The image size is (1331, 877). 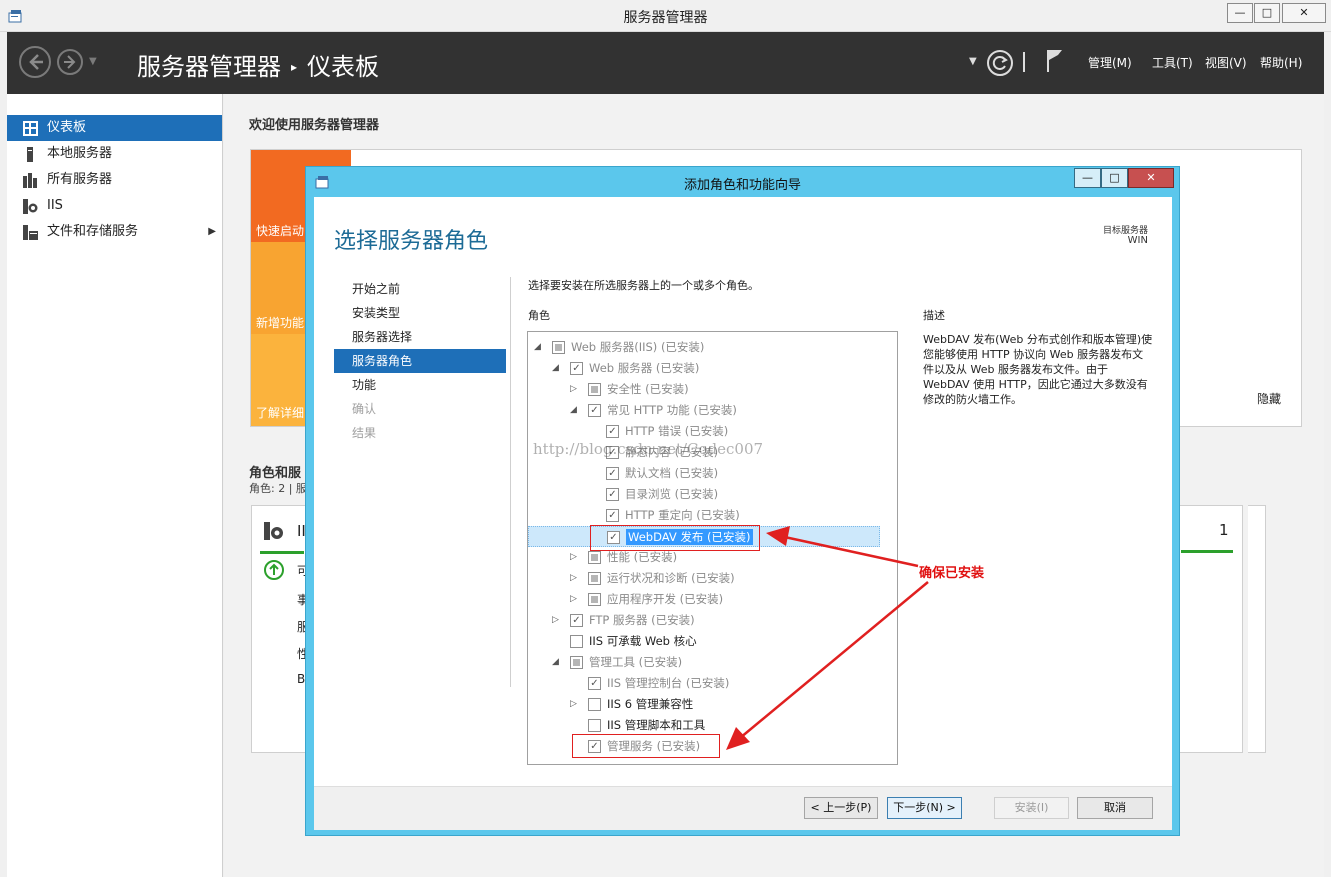 What do you see at coordinates (704, 704) in the screenshot?
I see `tree-row: ▷ IIS 6 管理兼容性` at bounding box center [704, 704].